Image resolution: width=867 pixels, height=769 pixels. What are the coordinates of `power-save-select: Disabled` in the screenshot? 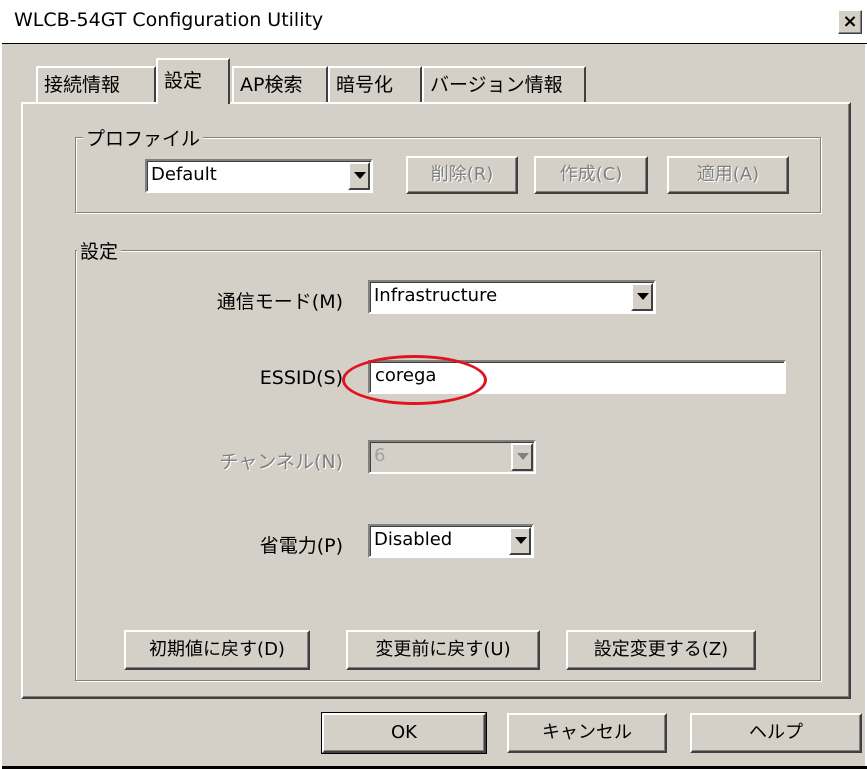 It's located at (451, 541).